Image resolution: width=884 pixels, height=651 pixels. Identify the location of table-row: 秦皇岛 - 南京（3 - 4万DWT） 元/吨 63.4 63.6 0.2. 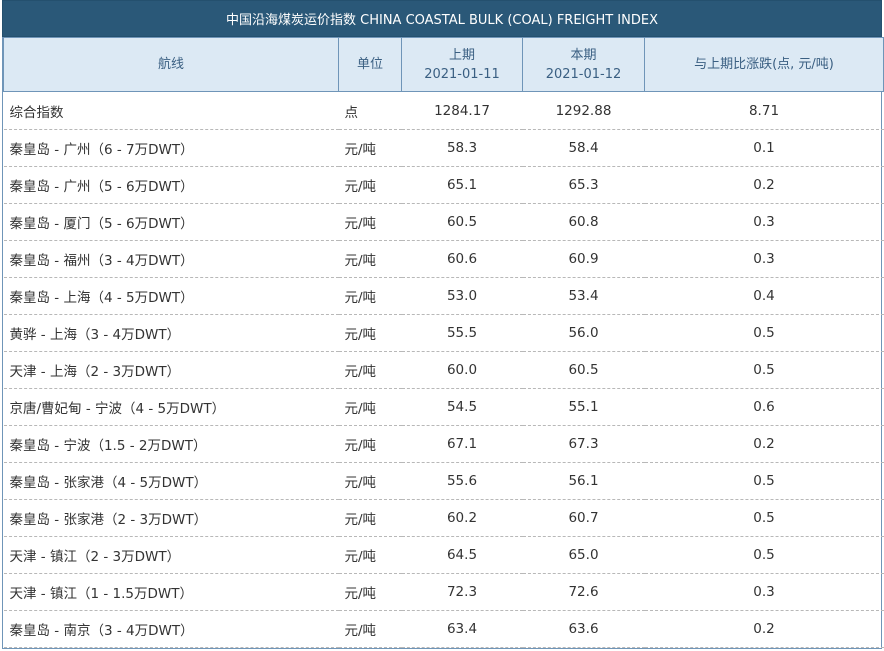
(443, 629).